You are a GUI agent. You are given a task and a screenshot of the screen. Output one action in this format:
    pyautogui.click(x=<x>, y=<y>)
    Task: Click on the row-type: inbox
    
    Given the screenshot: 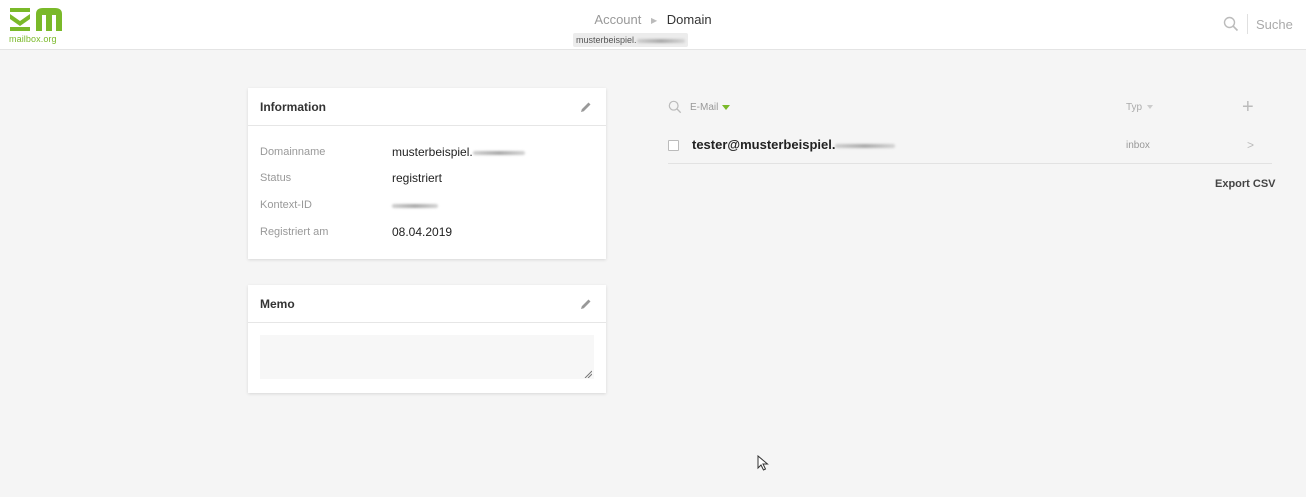 What is the action you would take?
    pyautogui.click(x=1138, y=145)
    